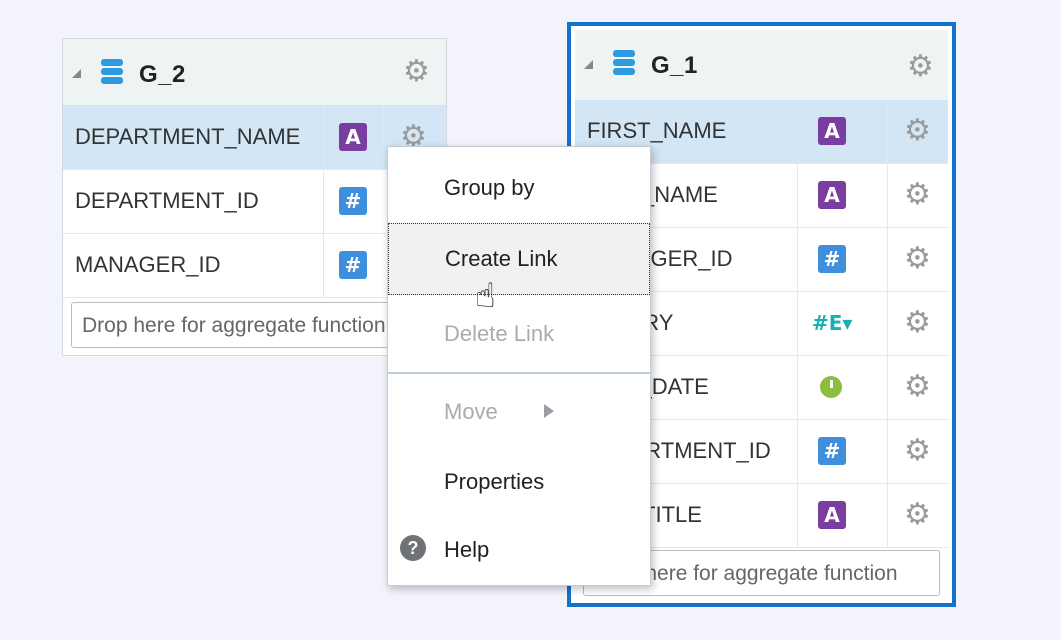 This screenshot has width=1061, height=640. I want to click on menu-item-properties: Properties, so click(519, 480).